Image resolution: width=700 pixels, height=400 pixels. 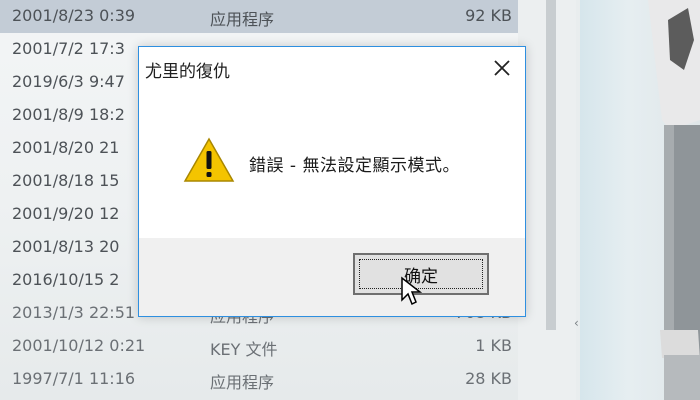 I want to click on close-button, so click(x=502, y=68).